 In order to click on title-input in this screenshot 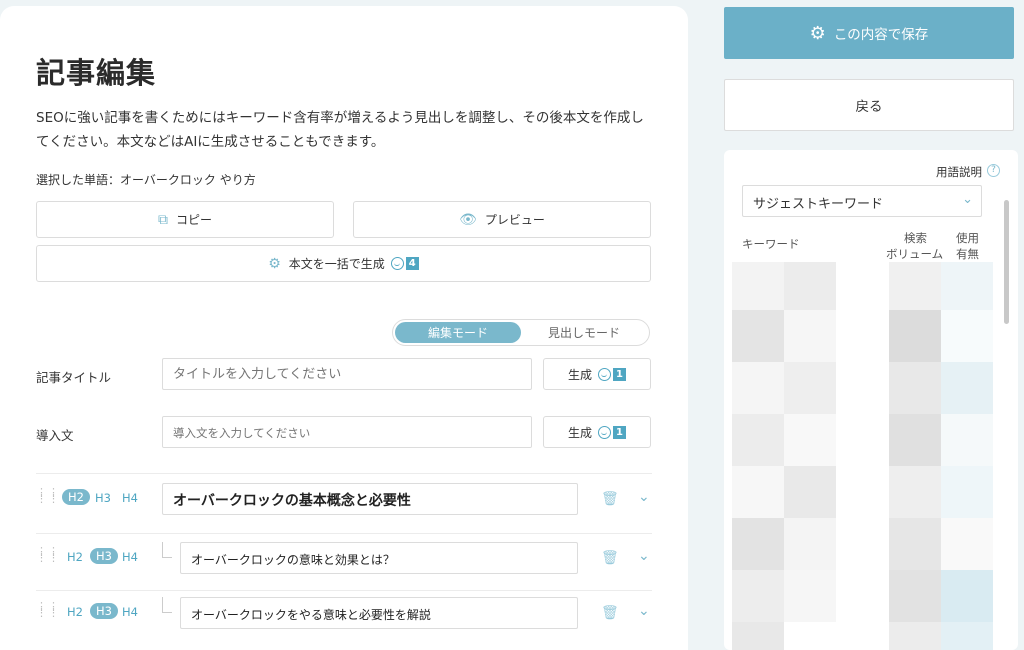, I will do `click(347, 374)`.